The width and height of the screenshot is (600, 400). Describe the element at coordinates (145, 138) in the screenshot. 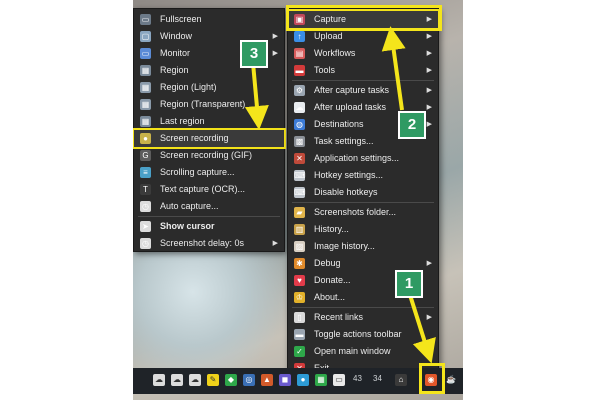

I see `camera-icon: ●` at that location.